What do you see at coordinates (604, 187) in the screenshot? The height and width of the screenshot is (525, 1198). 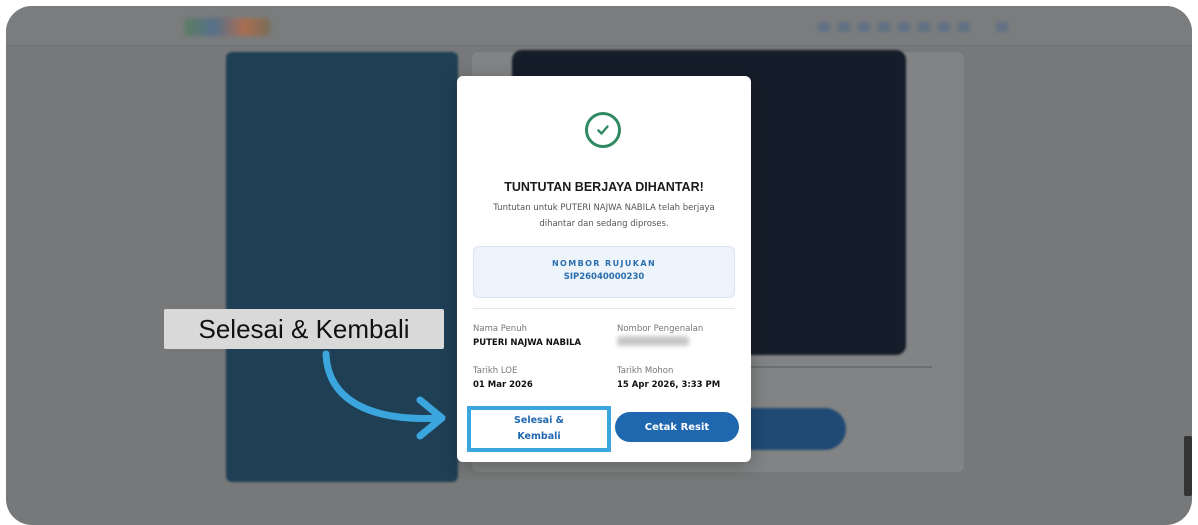 I see `modal-title: TUNTUTAN BERJAYA DIHANTAR!` at bounding box center [604, 187].